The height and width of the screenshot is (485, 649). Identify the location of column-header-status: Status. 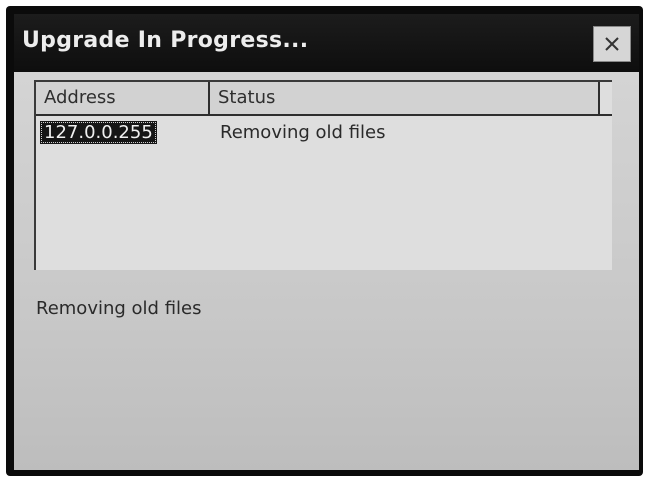
(405, 98).